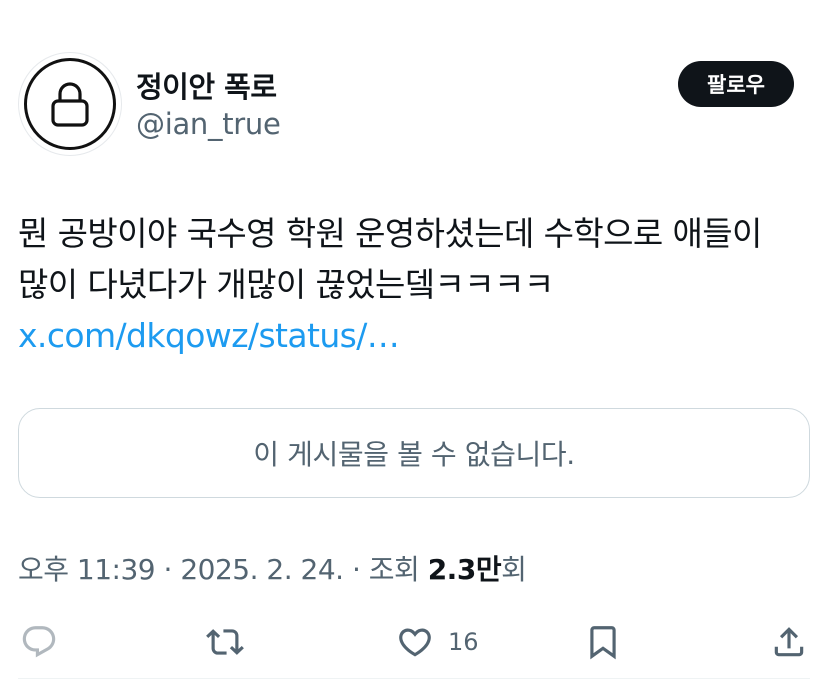 Image resolution: width=828 pixels, height=694 pixels. What do you see at coordinates (488, 569) in the screenshot?
I see `views-unit: 만` at bounding box center [488, 569].